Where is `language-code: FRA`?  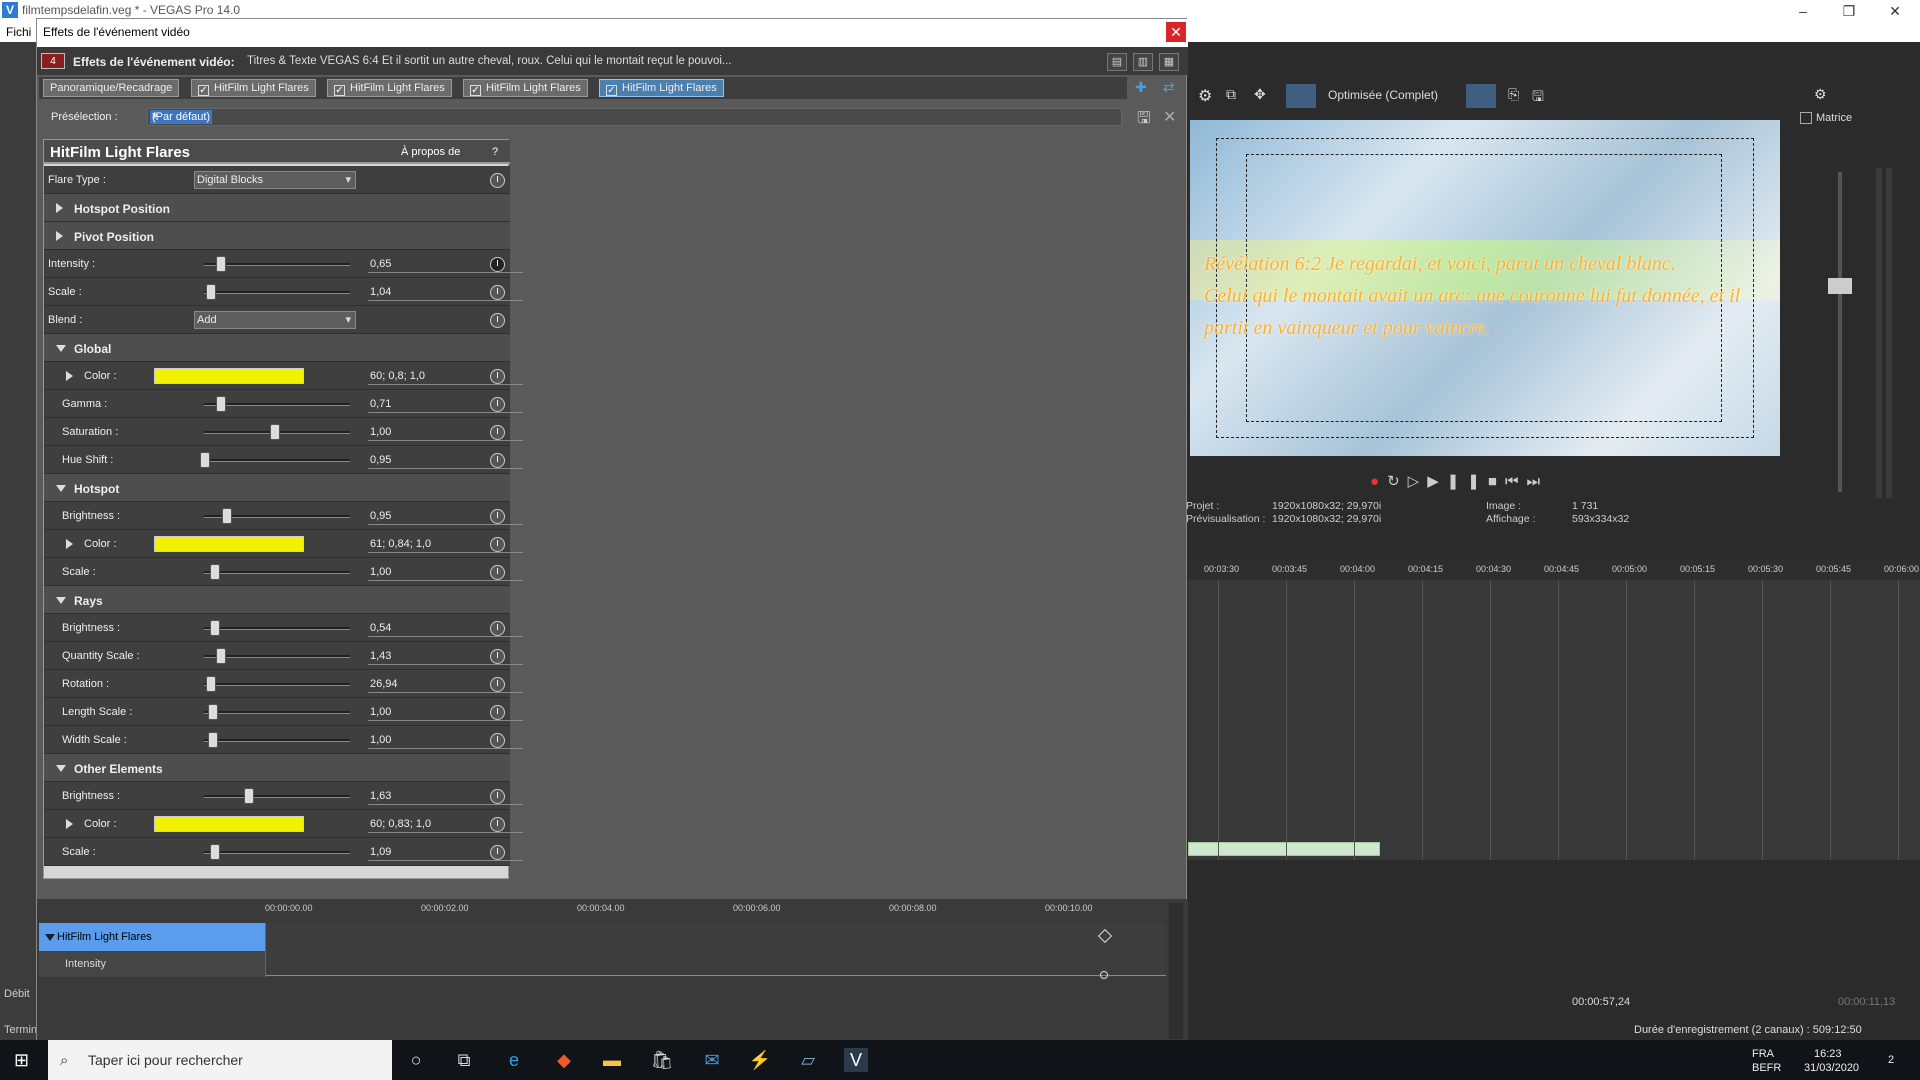 language-code: FRA is located at coordinates (1763, 1054).